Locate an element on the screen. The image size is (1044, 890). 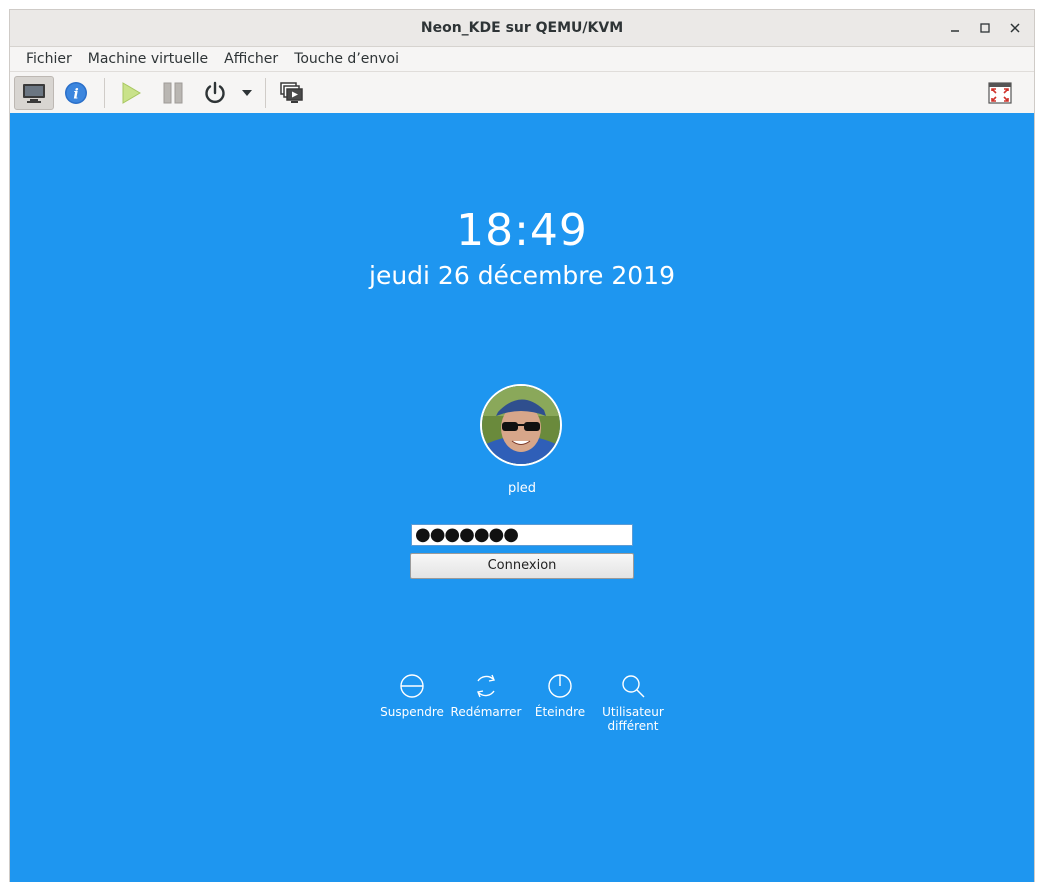
search-user-icon is located at coordinates (633, 686).